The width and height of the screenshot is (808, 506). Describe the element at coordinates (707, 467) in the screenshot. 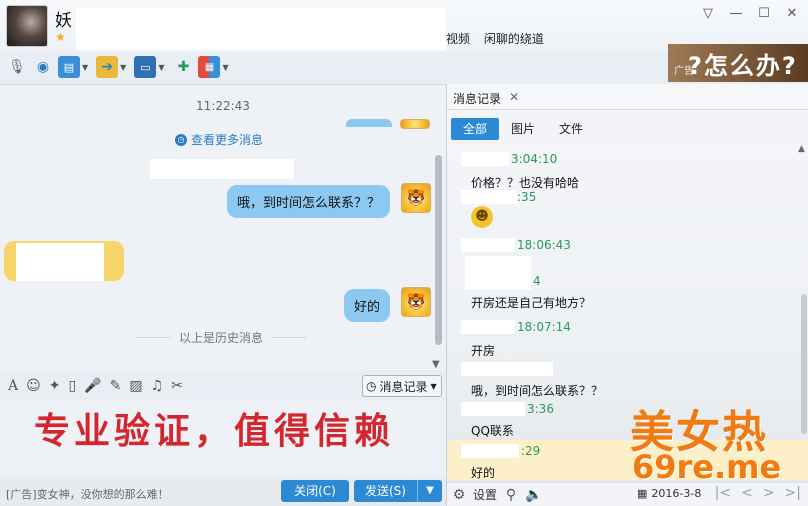

I see `watermark-url: 69re.me` at that location.